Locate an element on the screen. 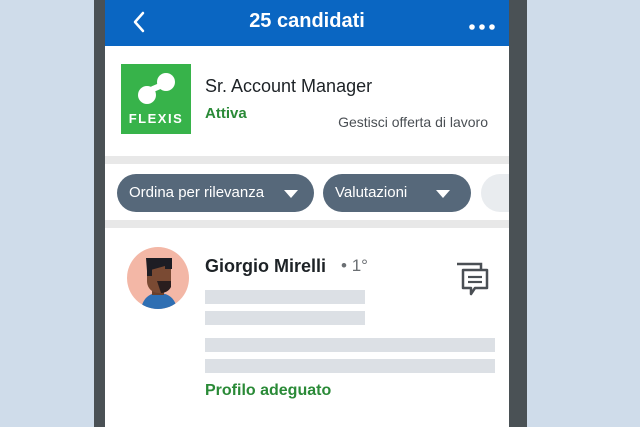 The image size is (640, 427). message-icon is located at coordinates (473, 279).